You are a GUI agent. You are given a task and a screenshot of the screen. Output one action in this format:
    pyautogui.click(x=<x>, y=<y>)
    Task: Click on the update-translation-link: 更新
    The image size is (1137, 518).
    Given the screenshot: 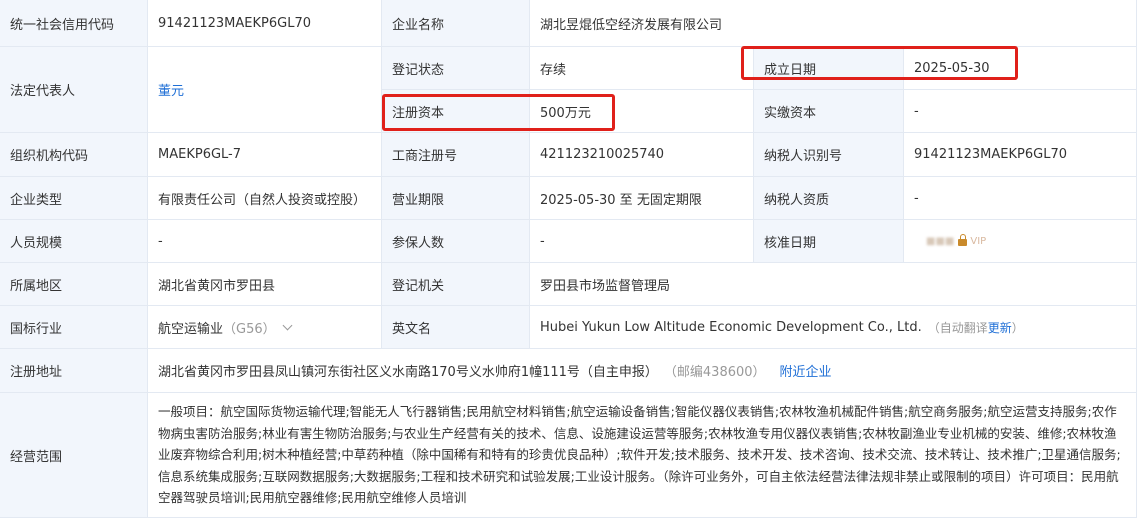 What is the action you would take?
    pyautogui.click(x=1000, y=327)
    